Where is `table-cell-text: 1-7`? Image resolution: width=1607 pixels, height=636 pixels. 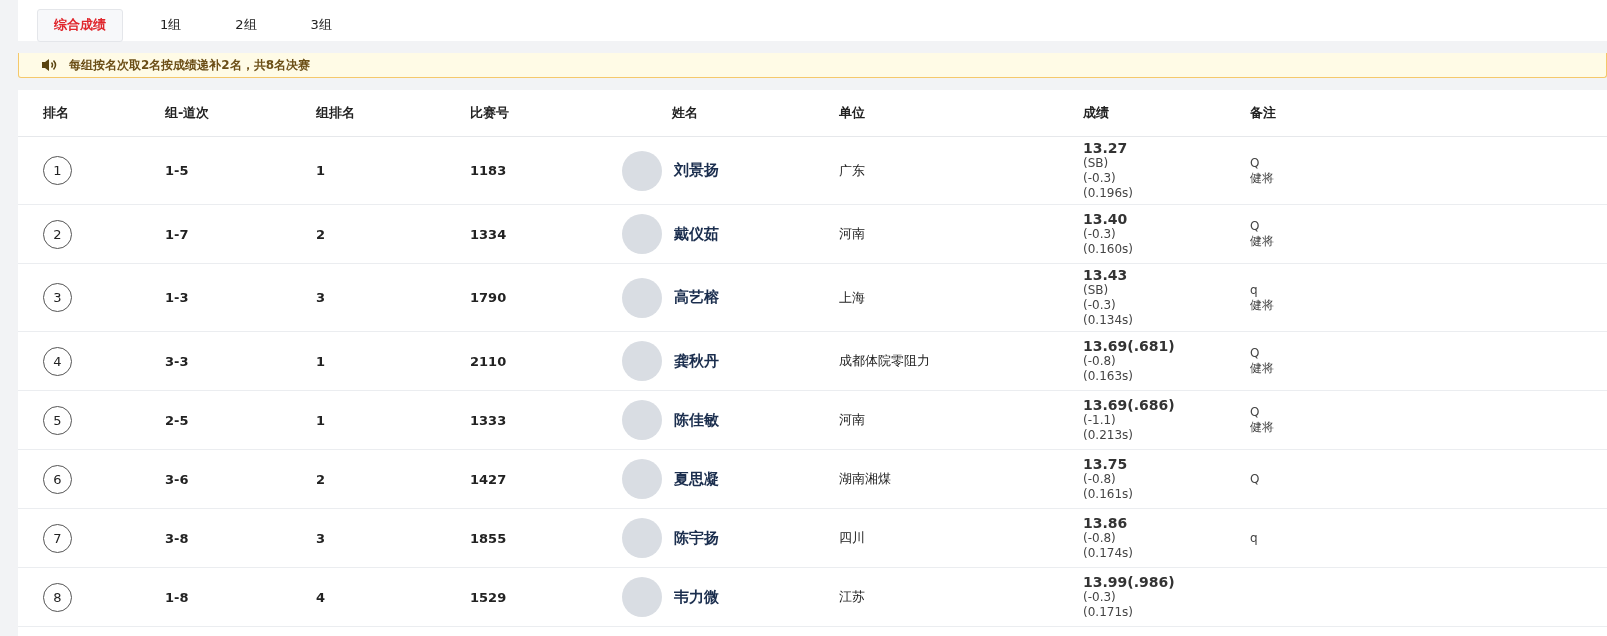
table-cell-text: 1-7 is located at coordinates (177, 234).